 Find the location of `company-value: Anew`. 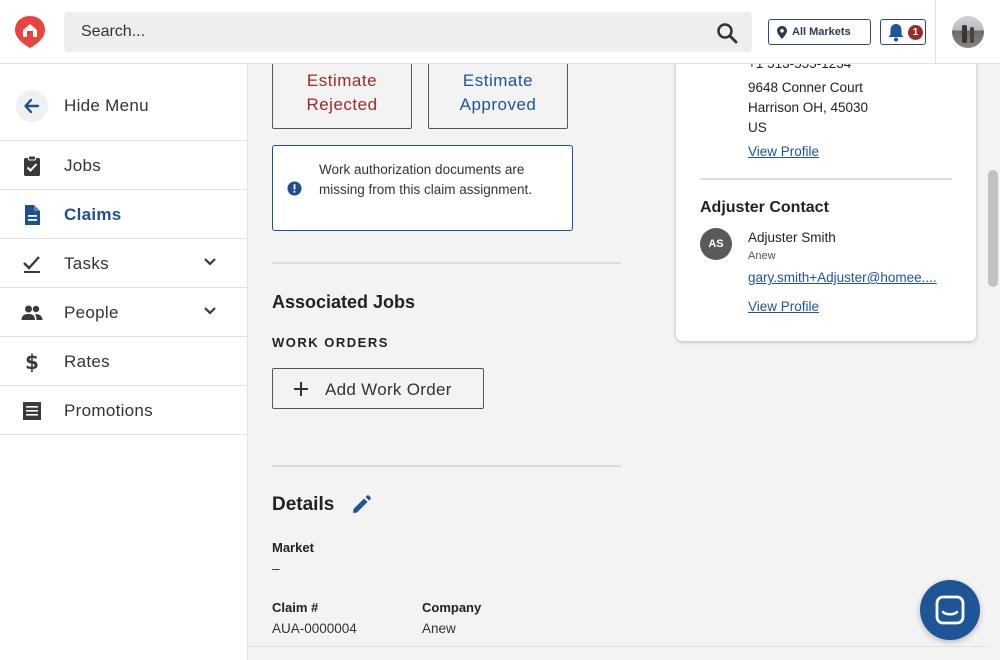

company-value: Anew is located at coordinates (439, 628).